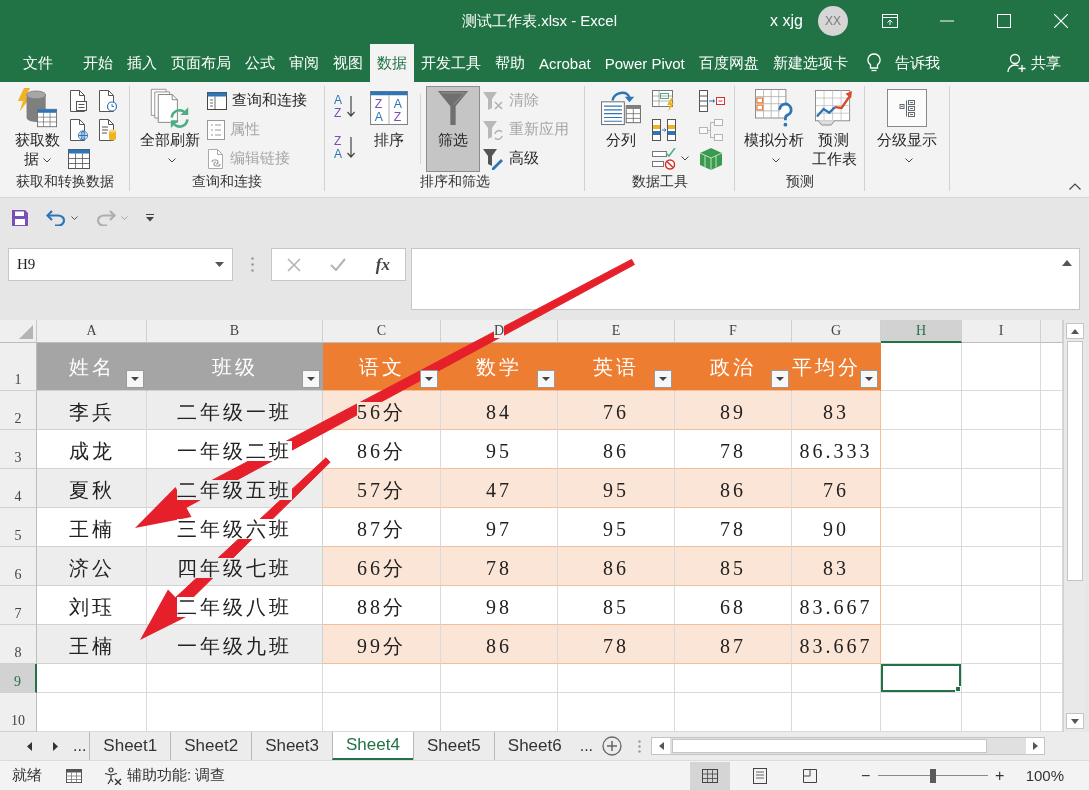 The image size is (1089, 790). What do you see at coordinates (921, 678) in the screenshot?
I see `active-cell` at bounding box center [921, 678].